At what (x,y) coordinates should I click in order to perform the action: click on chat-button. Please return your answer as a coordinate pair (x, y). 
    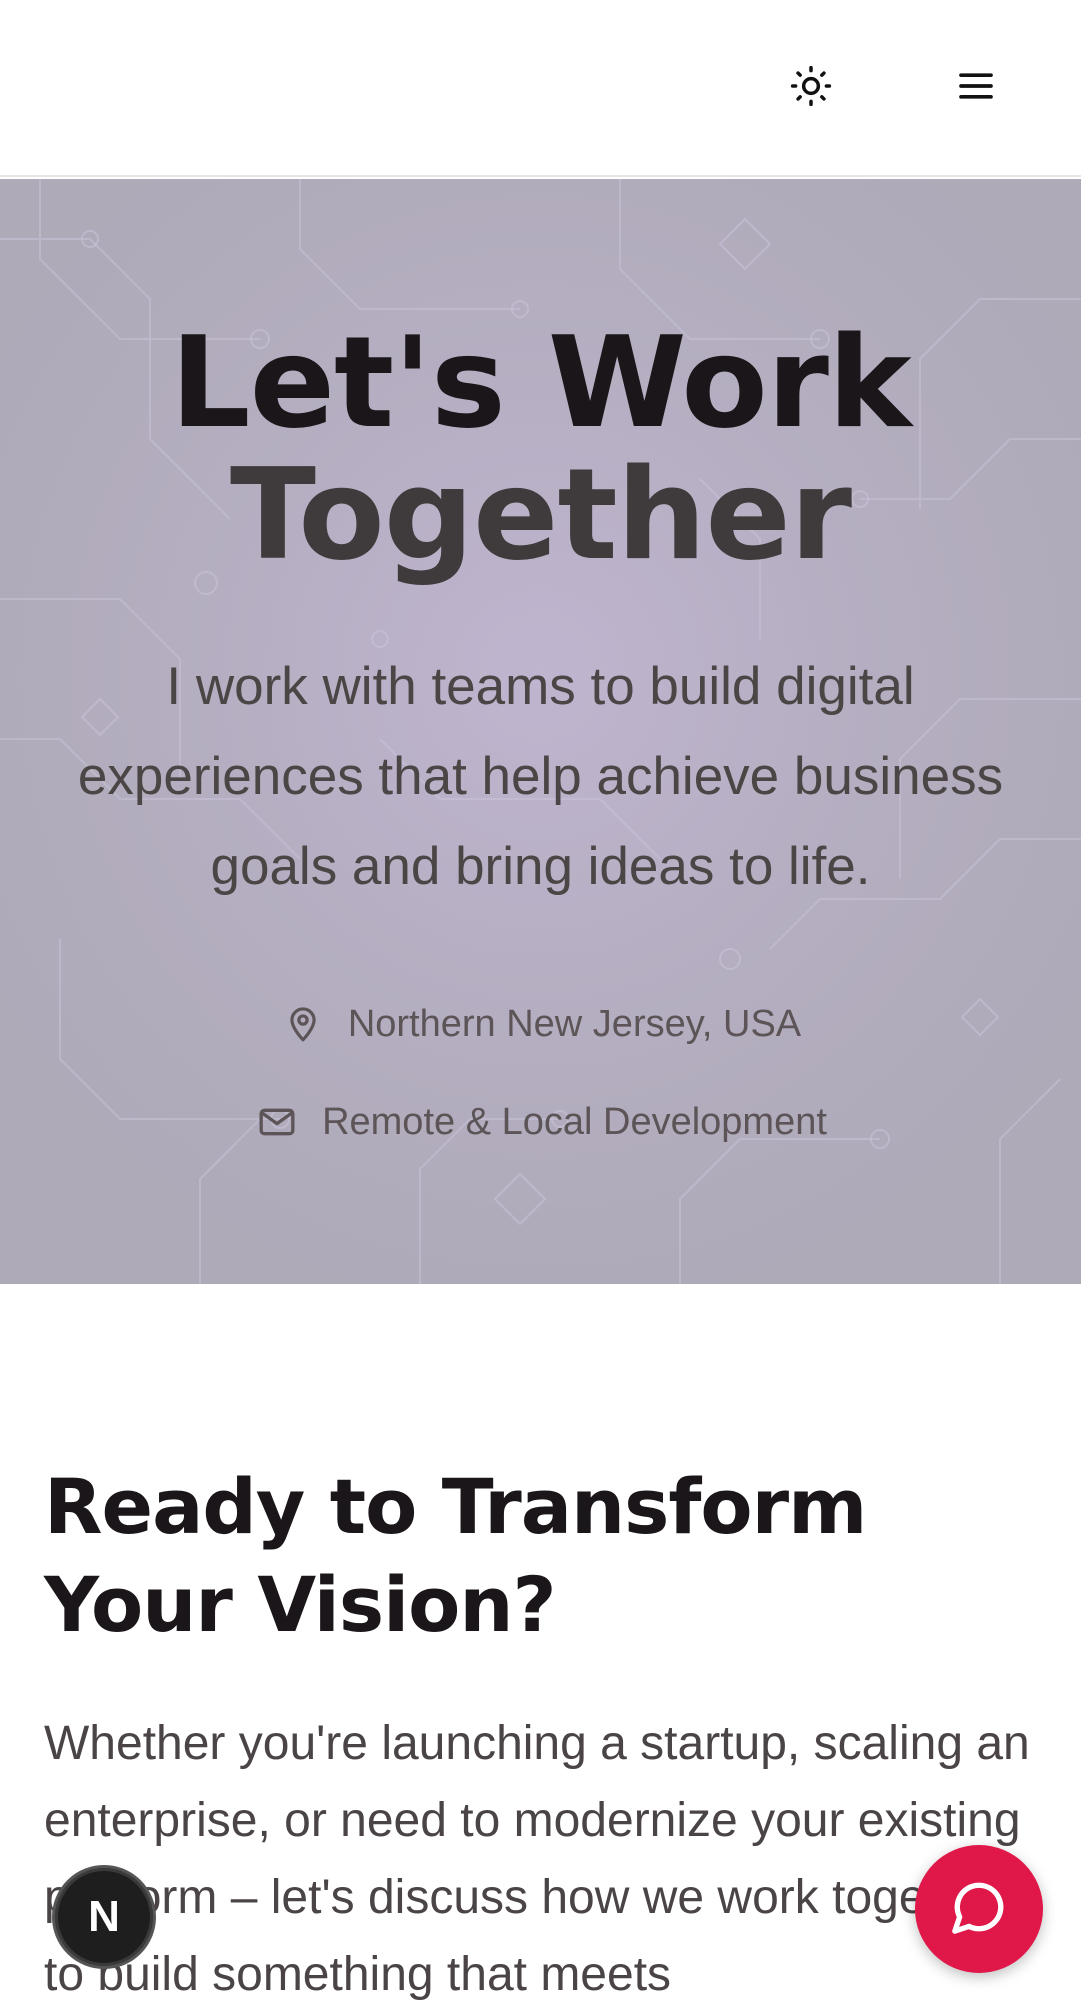
    Looking at the image, I should click on (979, 1909).